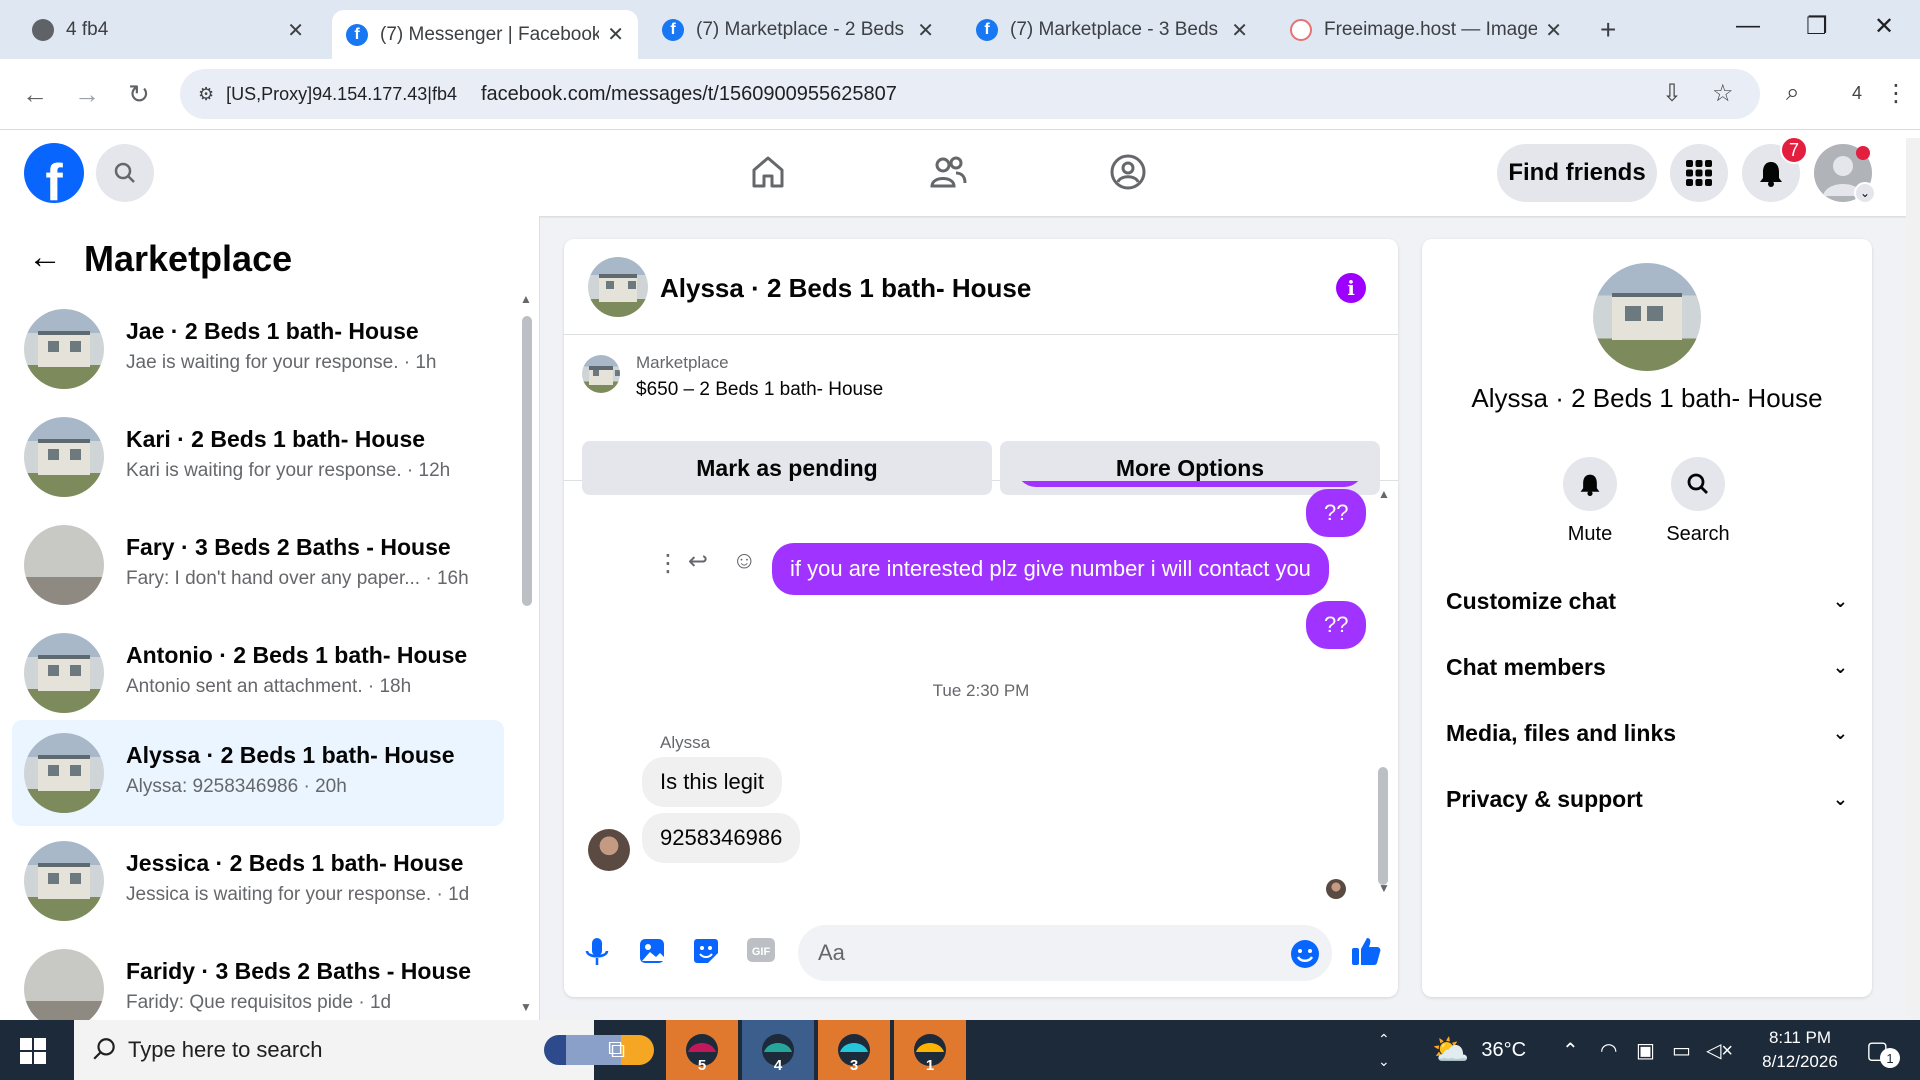  Describe the element at coordinates (668, 563) in the screenshot. I see `message-more-icon: ⋮` at that location.